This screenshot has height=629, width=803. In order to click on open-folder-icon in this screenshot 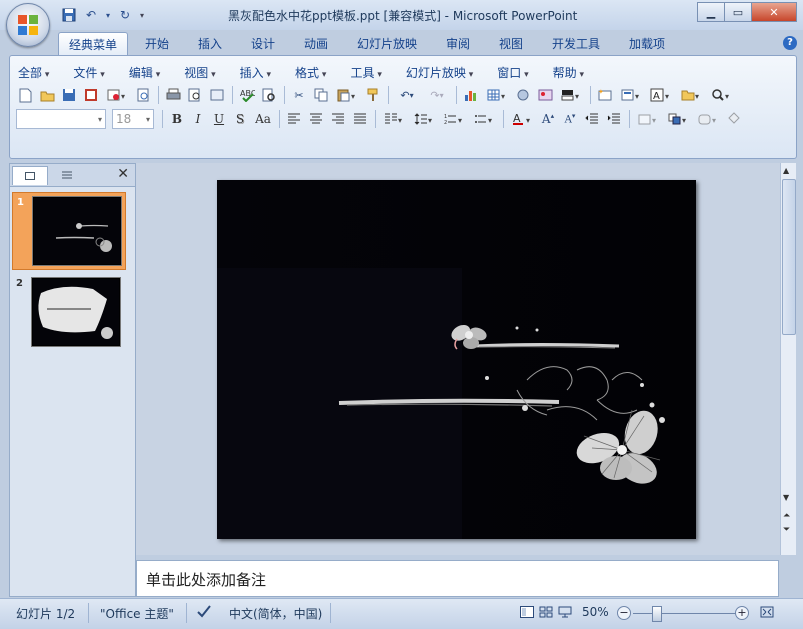, I will do `click(47, 95)`.